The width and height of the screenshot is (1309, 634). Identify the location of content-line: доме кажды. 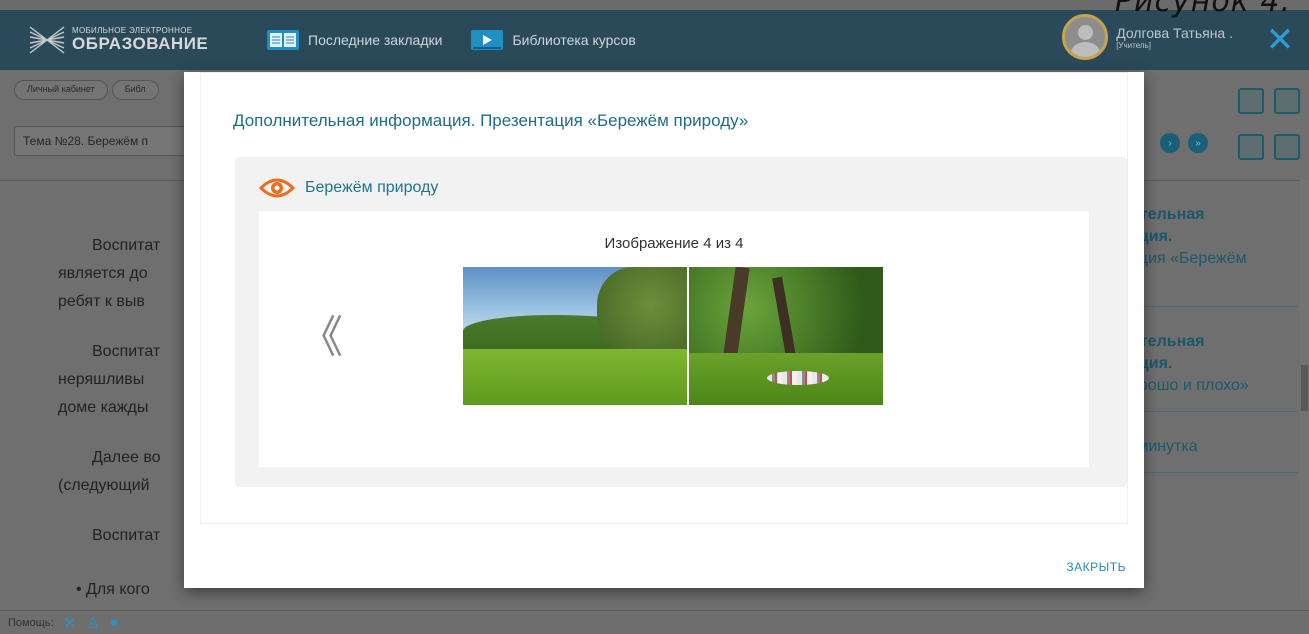
(103, 407).